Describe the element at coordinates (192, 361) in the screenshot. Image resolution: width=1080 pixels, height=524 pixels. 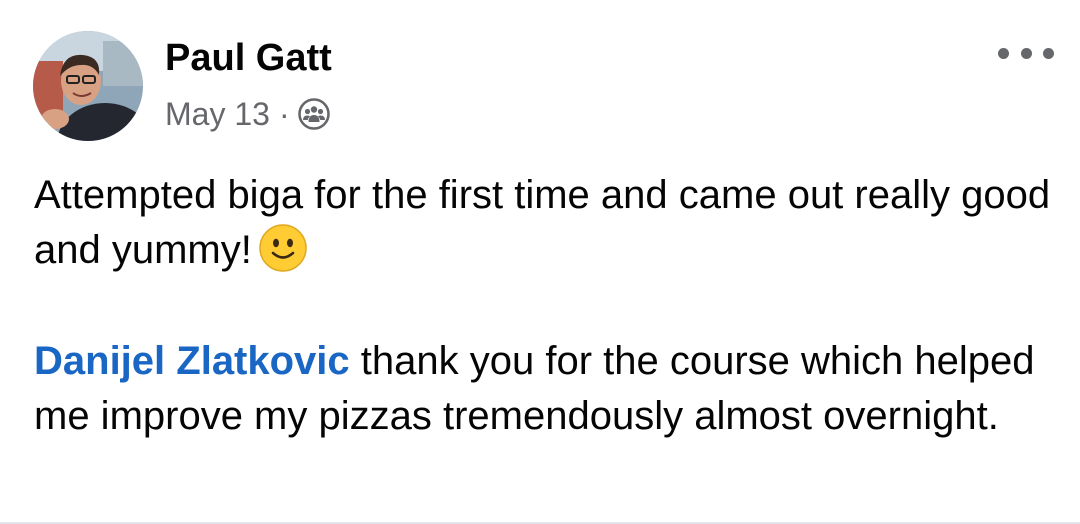
I see `mention-link: Danijel Zlatkovic` at that location.